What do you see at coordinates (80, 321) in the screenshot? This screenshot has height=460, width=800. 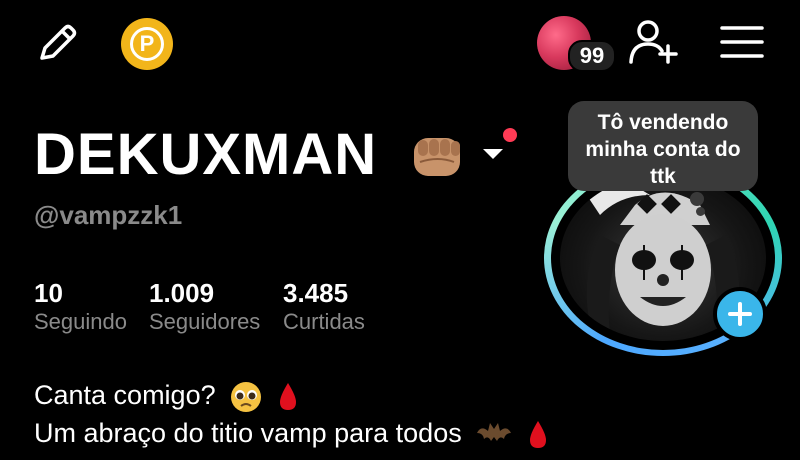 I see `stat-label: Seguindo` at bounding box center [80, 321].